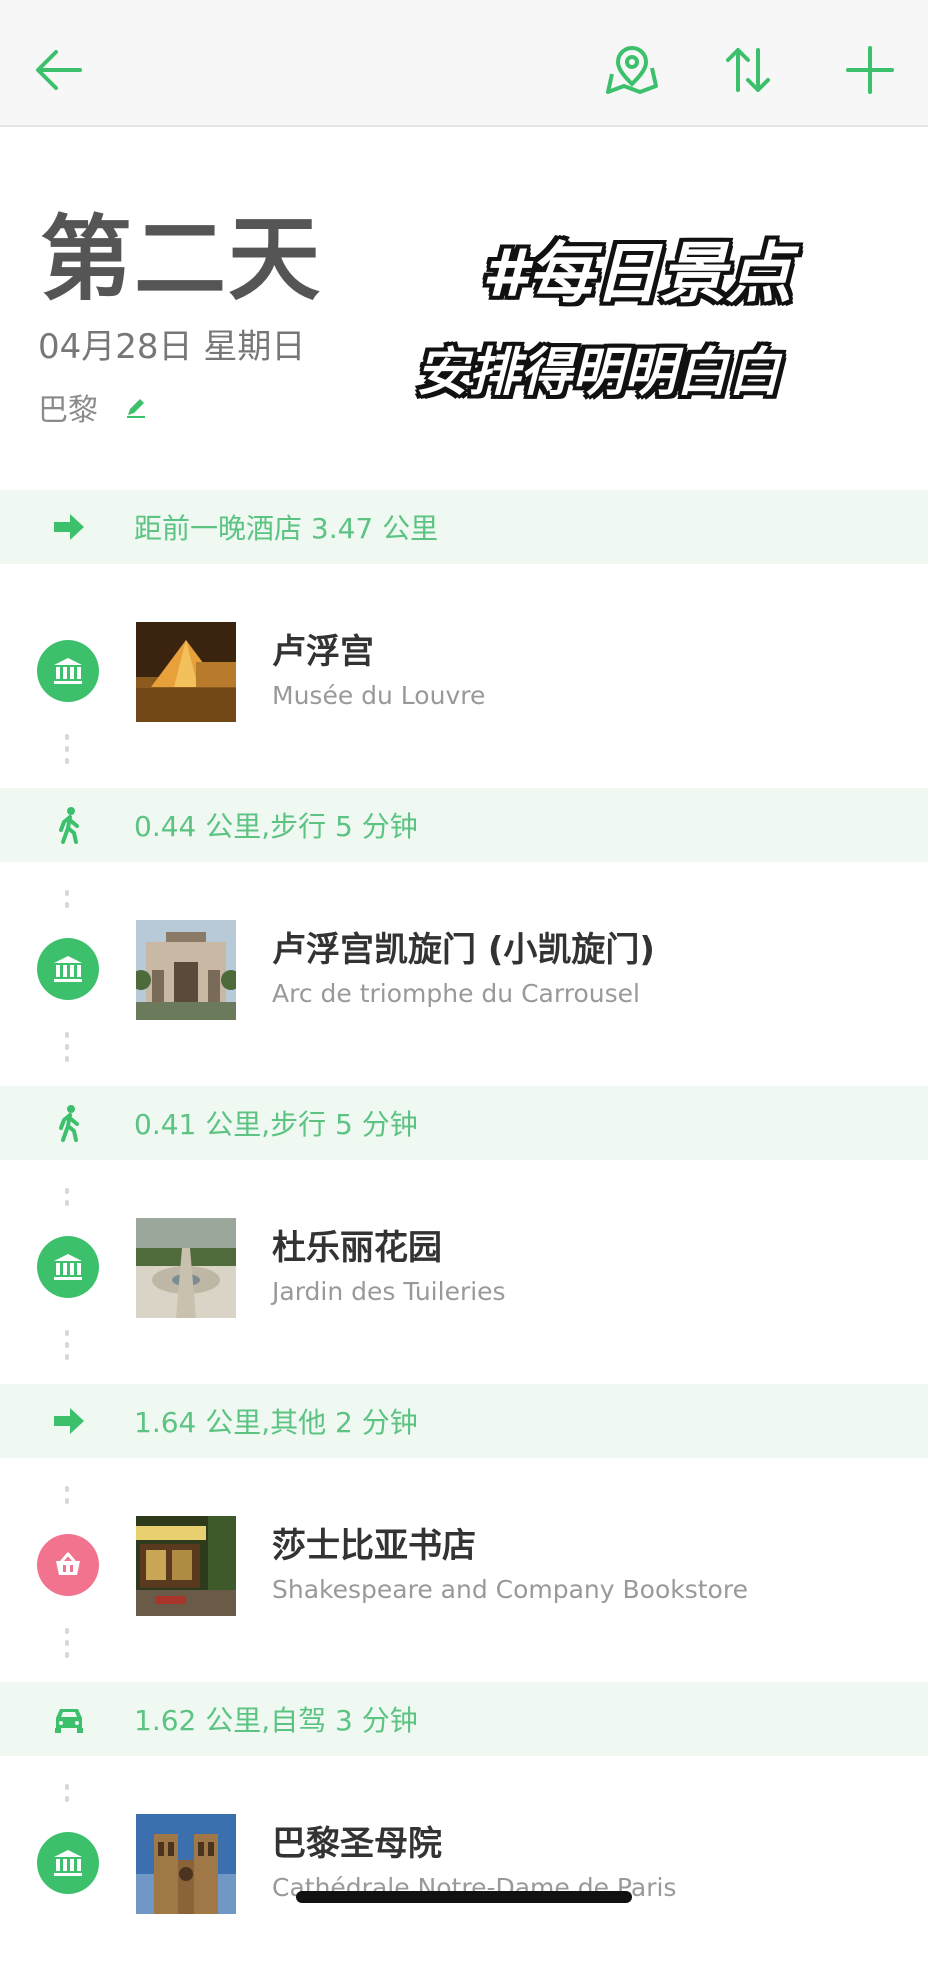 This screenshot has height=1978, width=928. I want to click on transit-row: 1.62 公里,自驾 3 分钟, so click(464, 1719).